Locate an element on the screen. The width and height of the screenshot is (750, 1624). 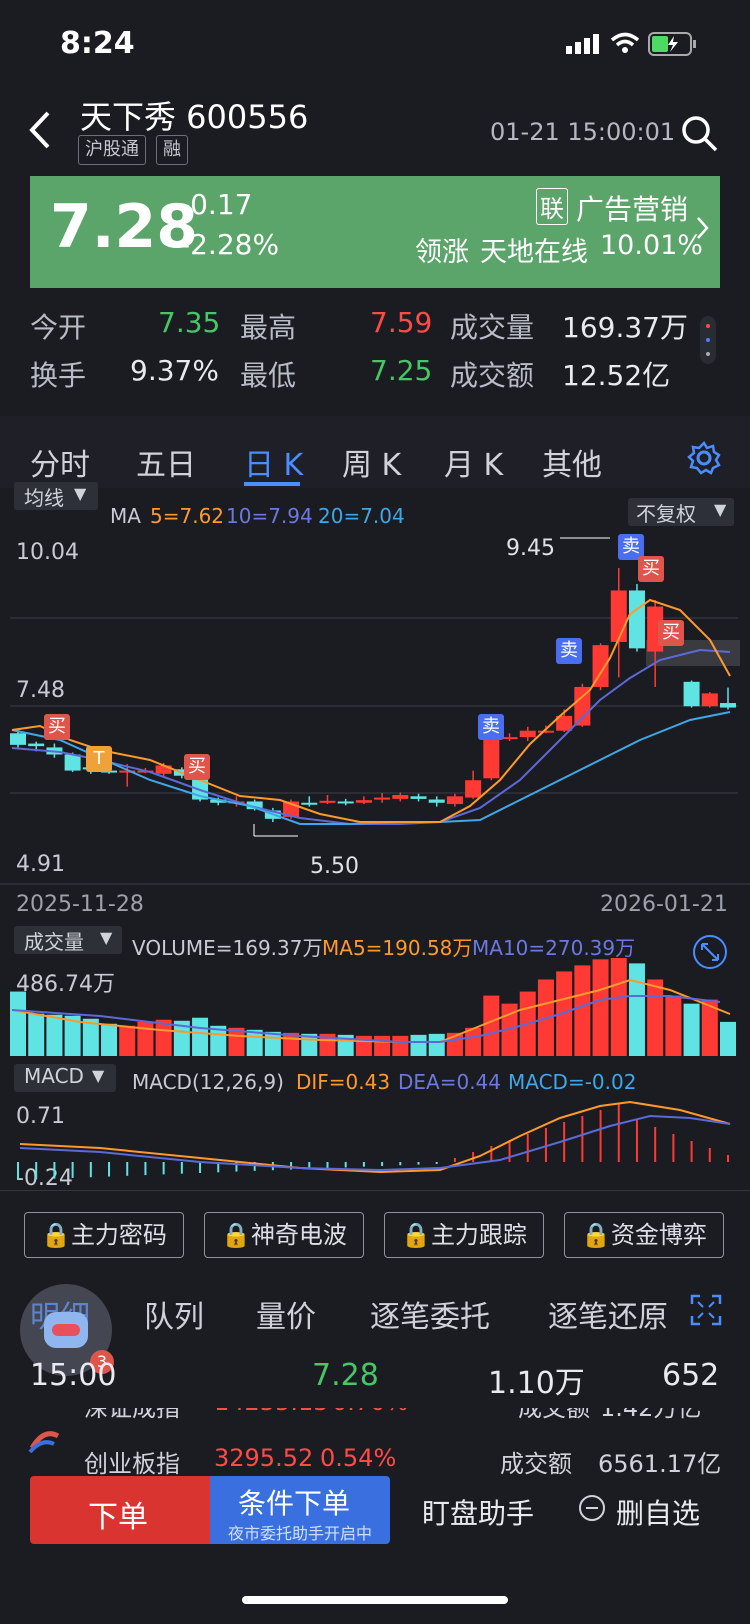
index-pct: 0.70% is located at coordinates (370, 1412).